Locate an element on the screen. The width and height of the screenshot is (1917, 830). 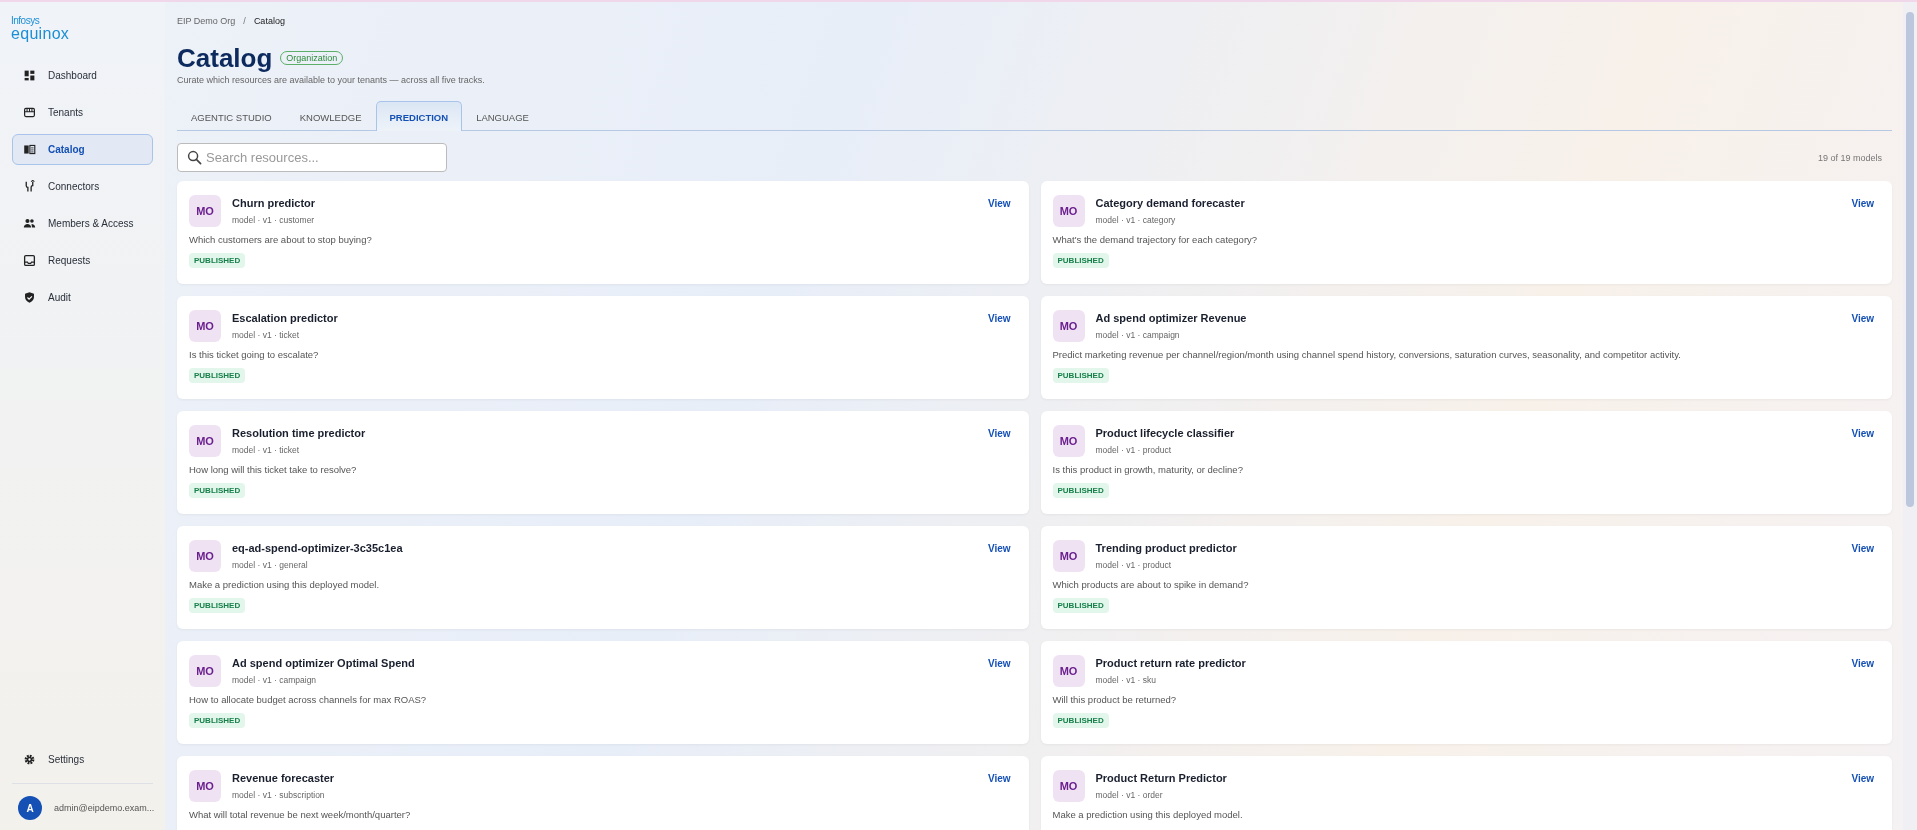
model-name: Revenue forecaster is located at coordinates (284, 778).